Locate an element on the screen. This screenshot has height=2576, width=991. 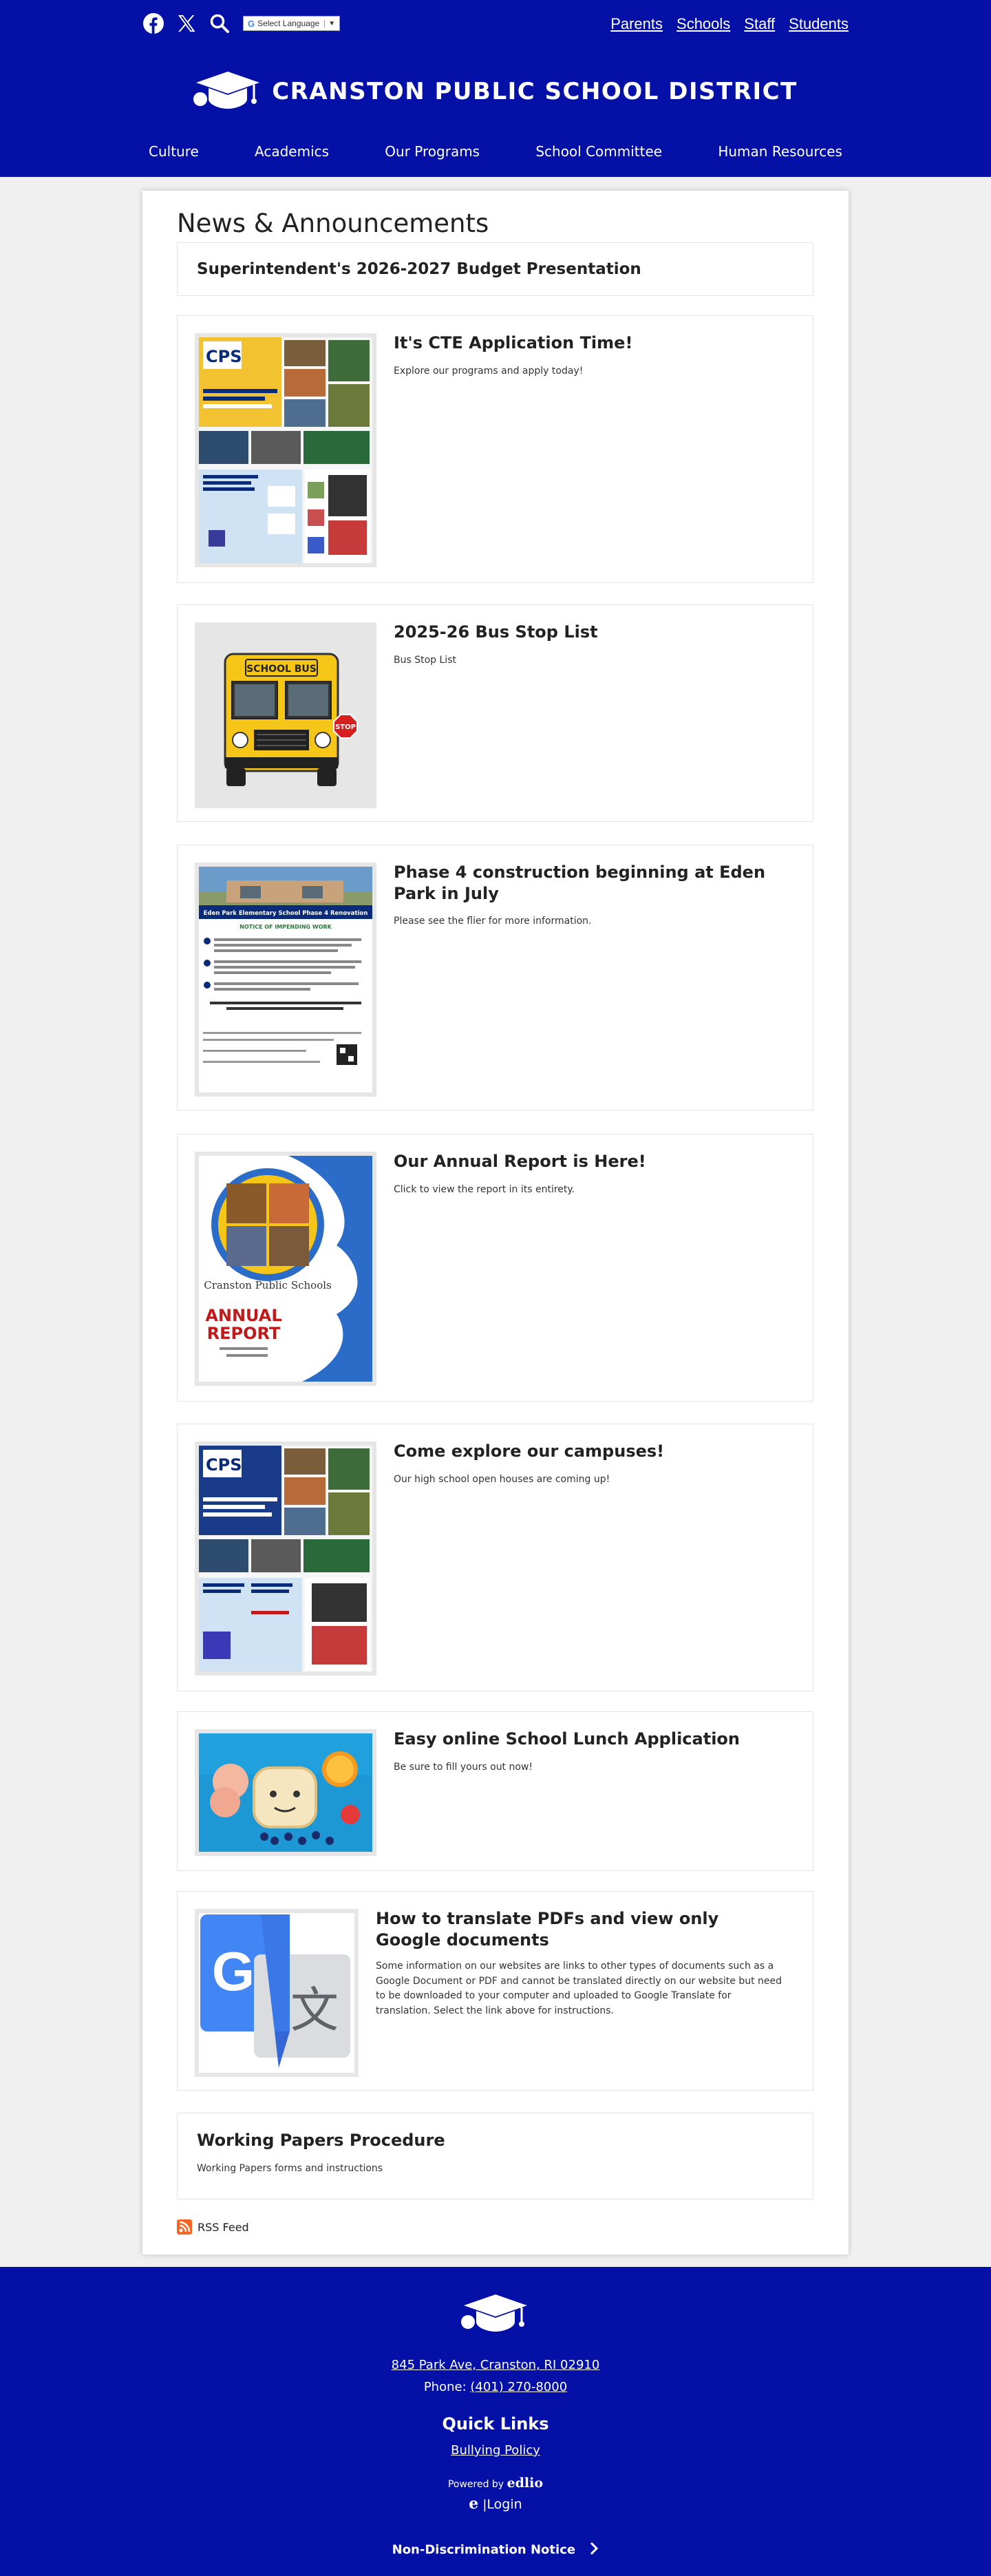
translate-character: 文 is located at coordinates (314, 2010).